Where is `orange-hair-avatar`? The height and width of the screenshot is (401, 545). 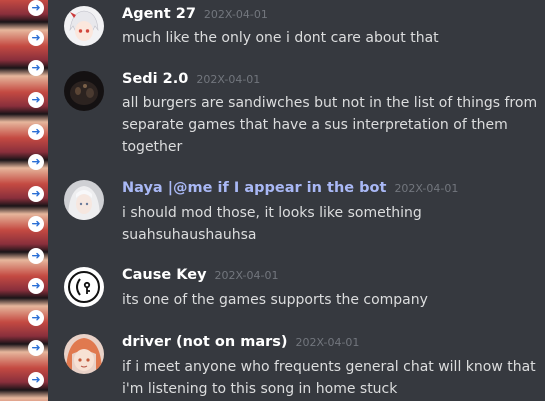
orange-hair-avatar is located at coordinates (84, 354).